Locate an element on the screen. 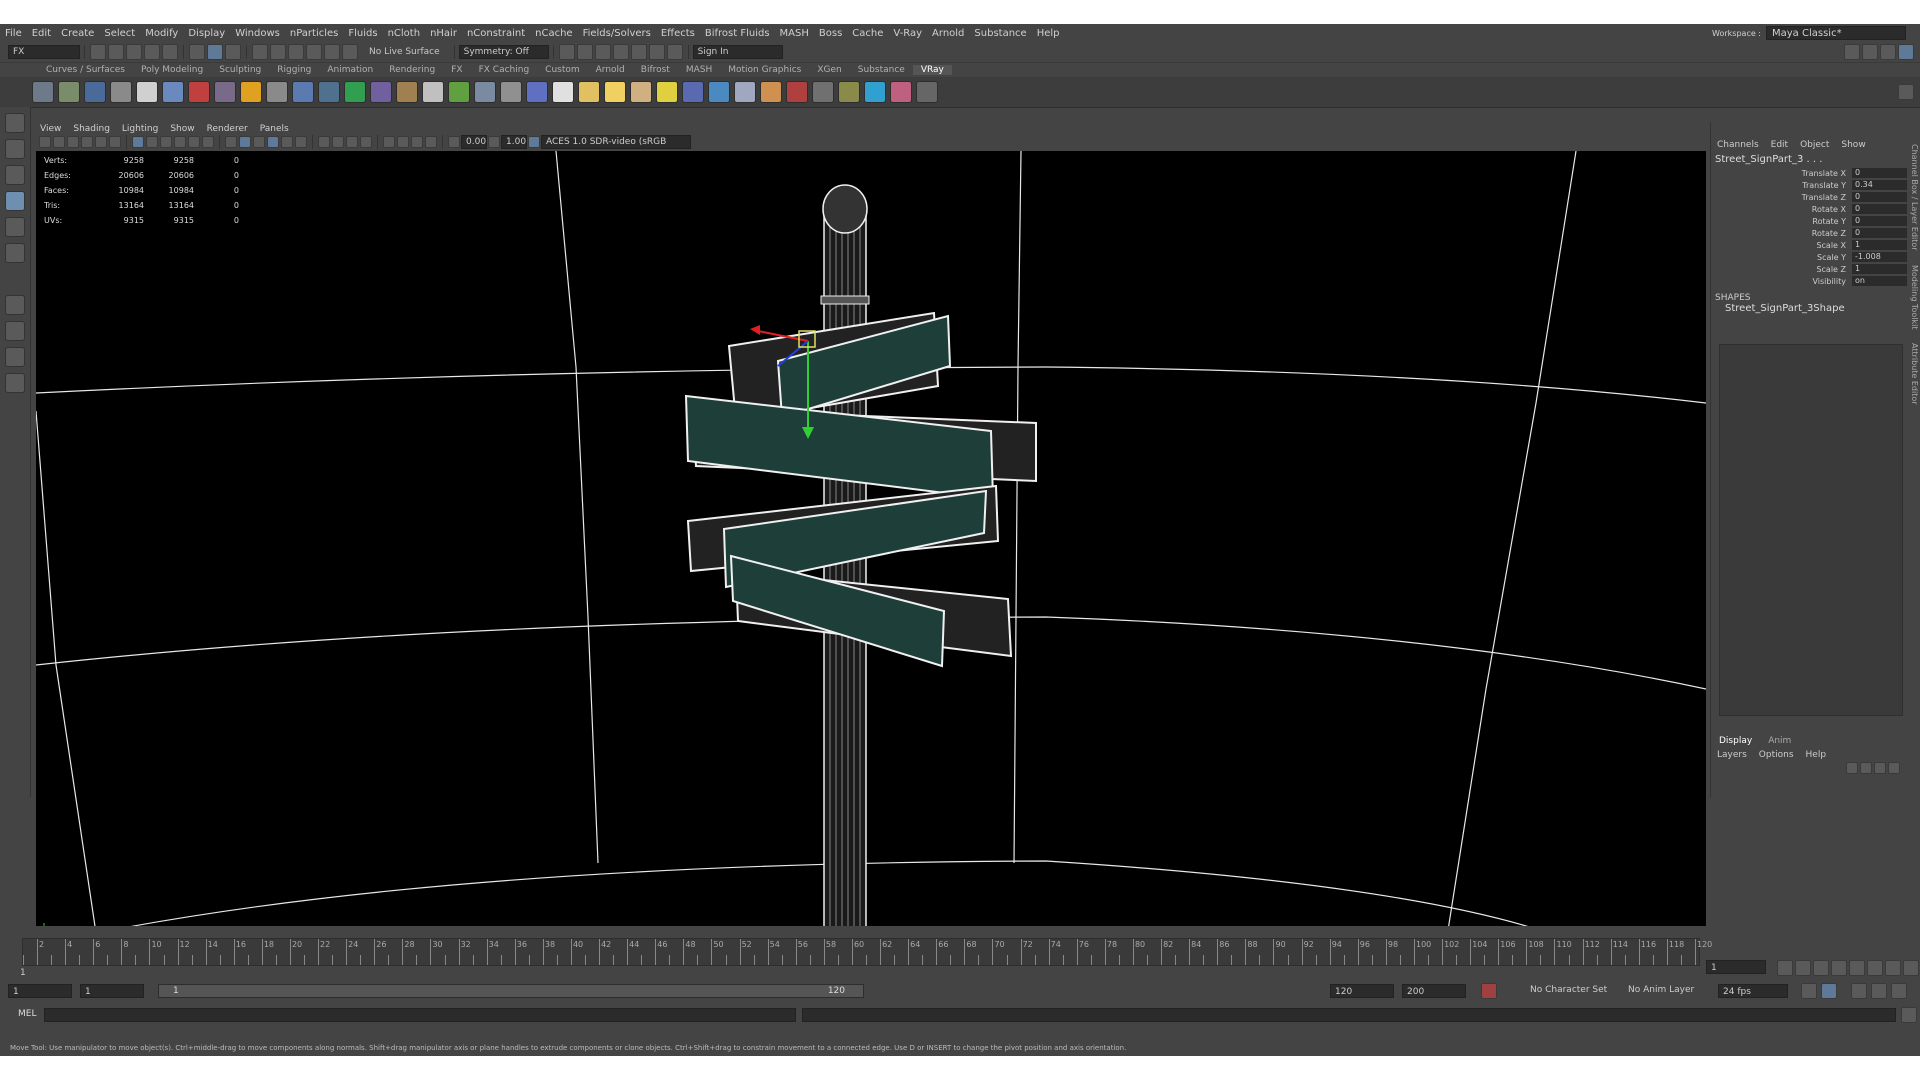  attr-rotate-y: Rotate Y 0 is located at coordinates (1811, 221).